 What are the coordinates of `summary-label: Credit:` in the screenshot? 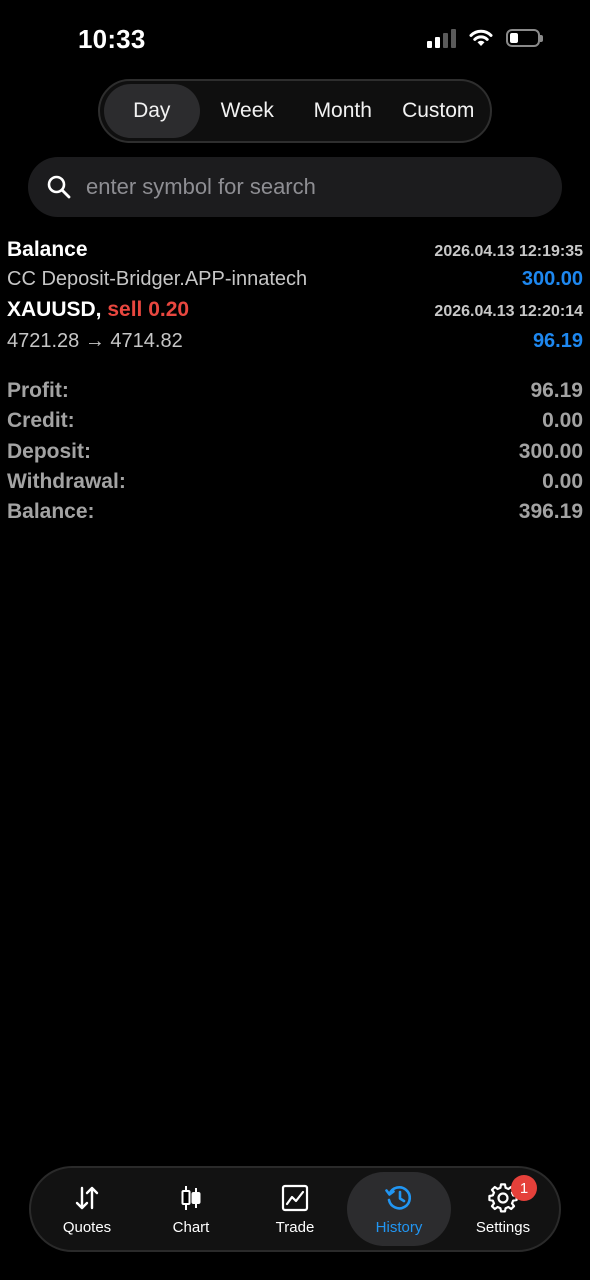 It's located at (41, 421).